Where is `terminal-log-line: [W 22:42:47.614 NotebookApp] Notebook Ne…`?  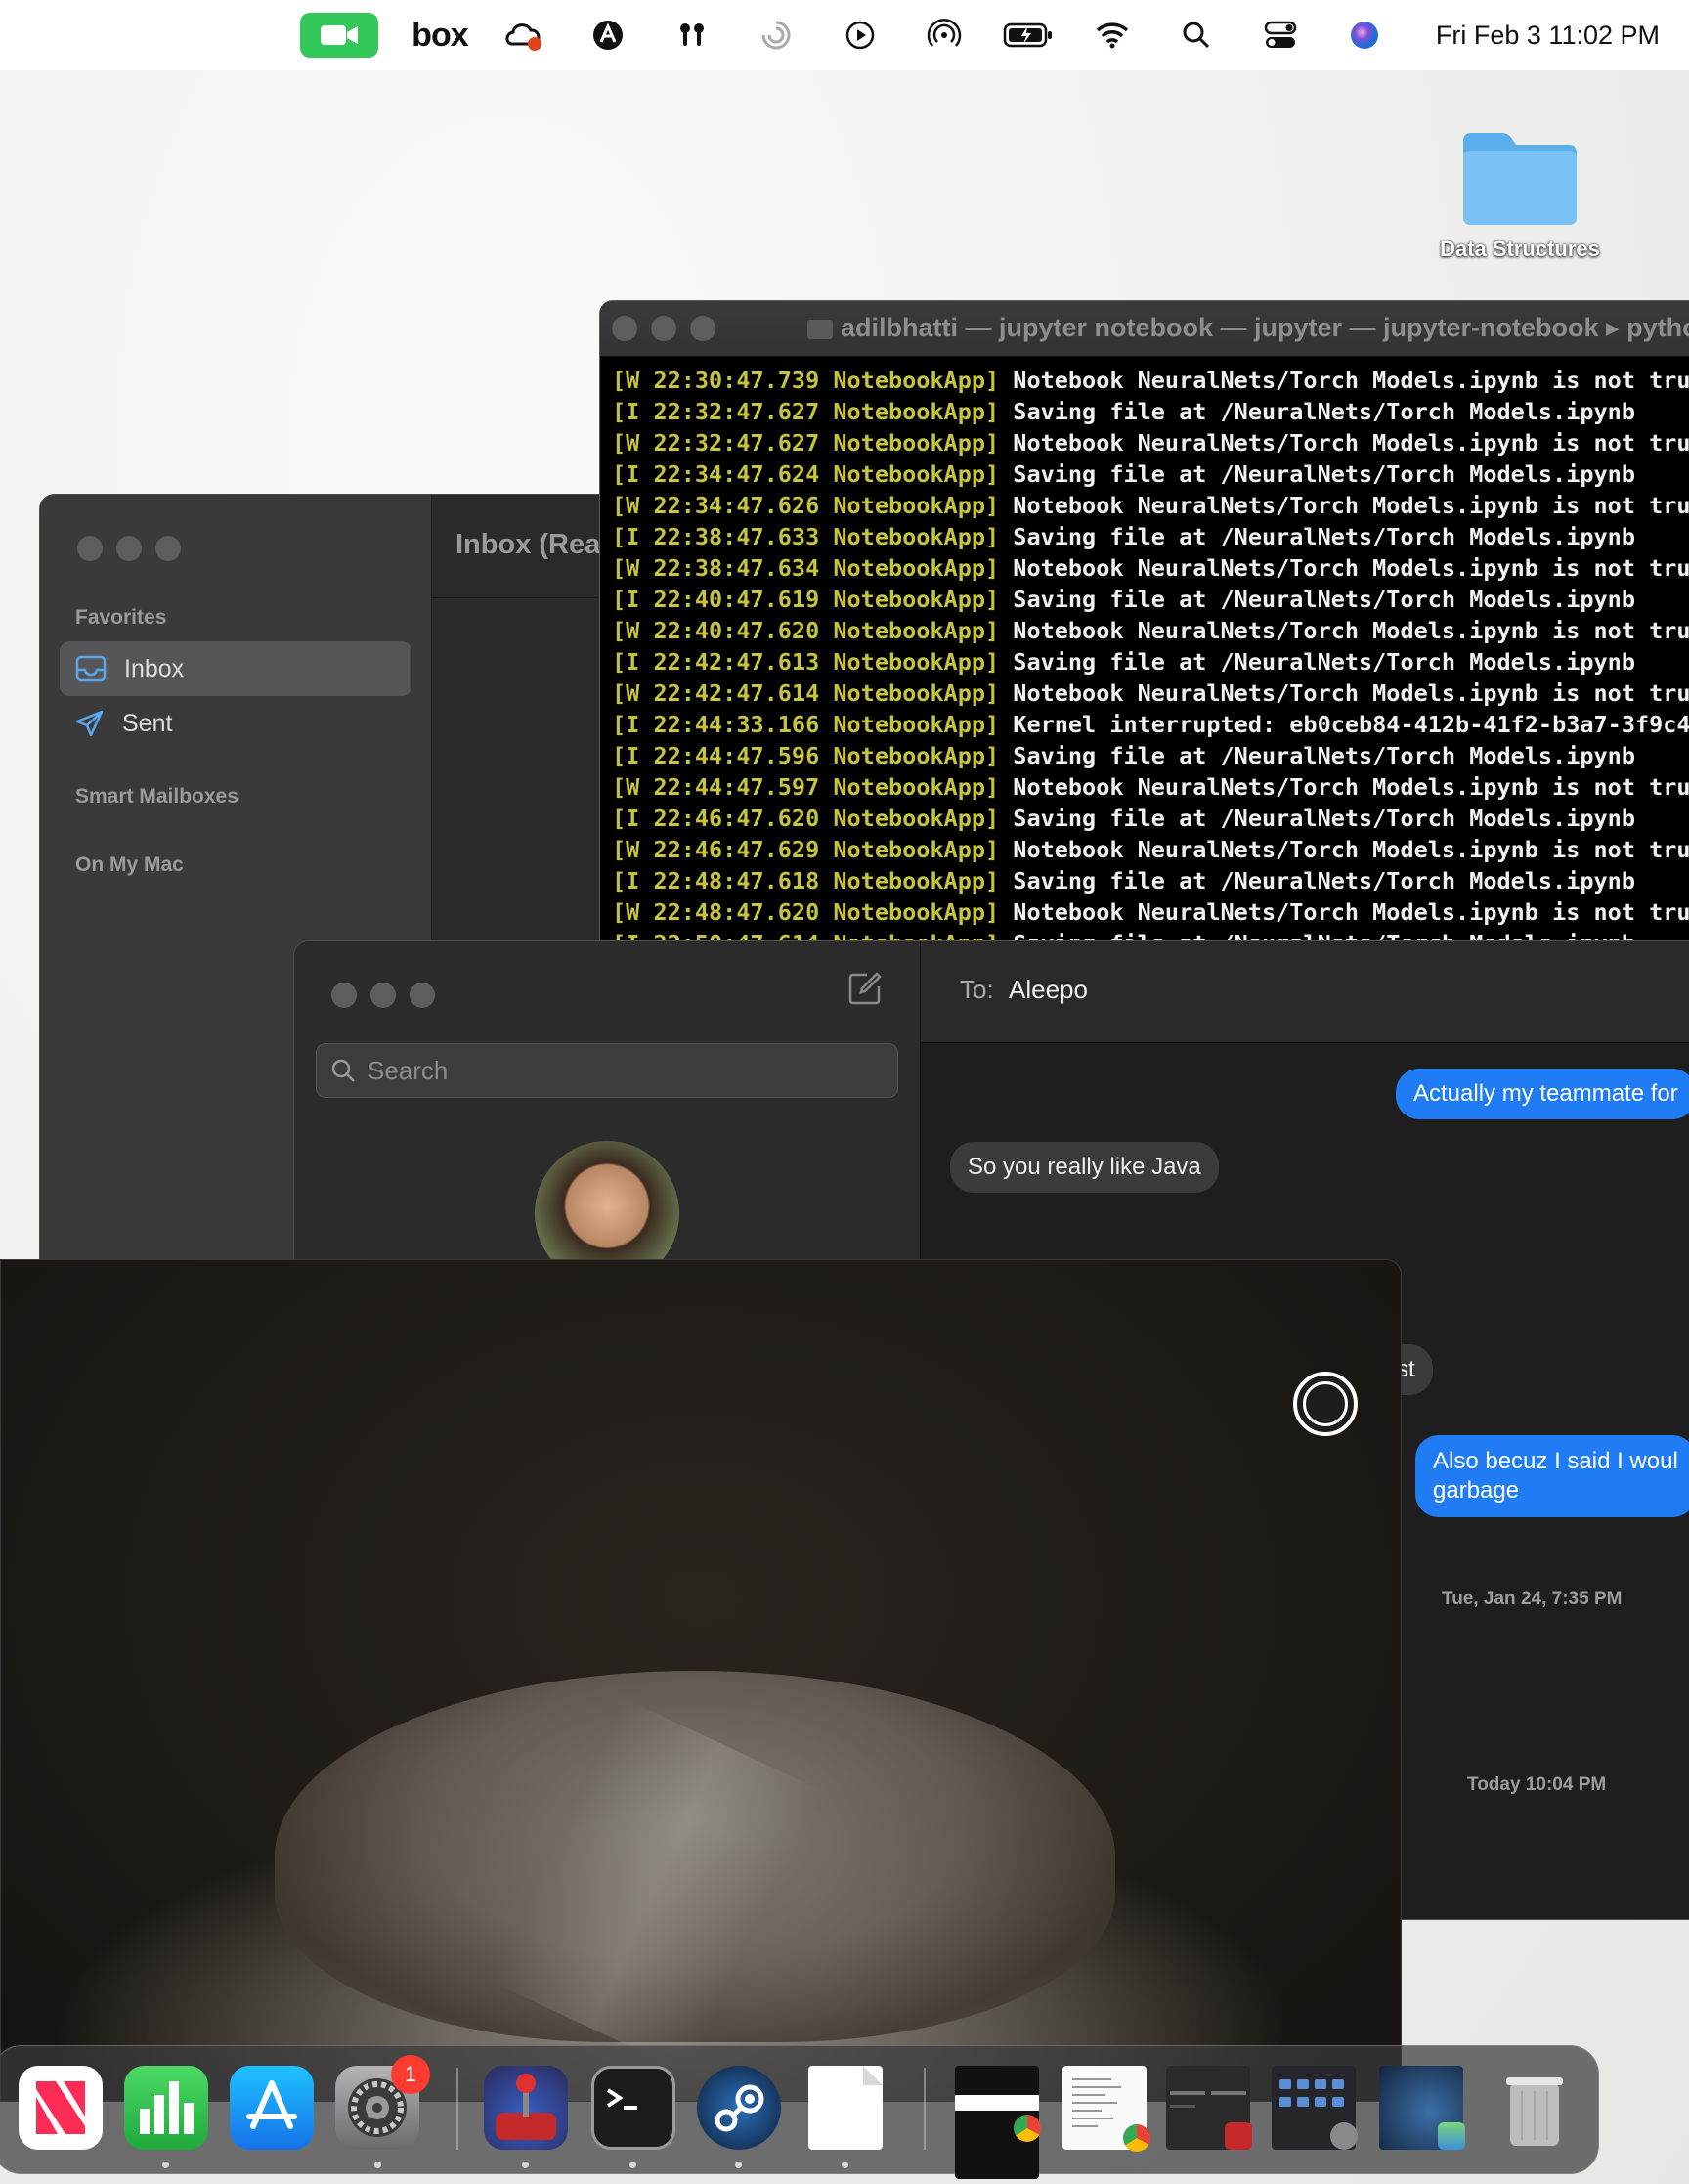
terminal-log-line: [W 22:42:47.614 NotebookApp] Notebook Ne… is located at coordinates (1150, 693).